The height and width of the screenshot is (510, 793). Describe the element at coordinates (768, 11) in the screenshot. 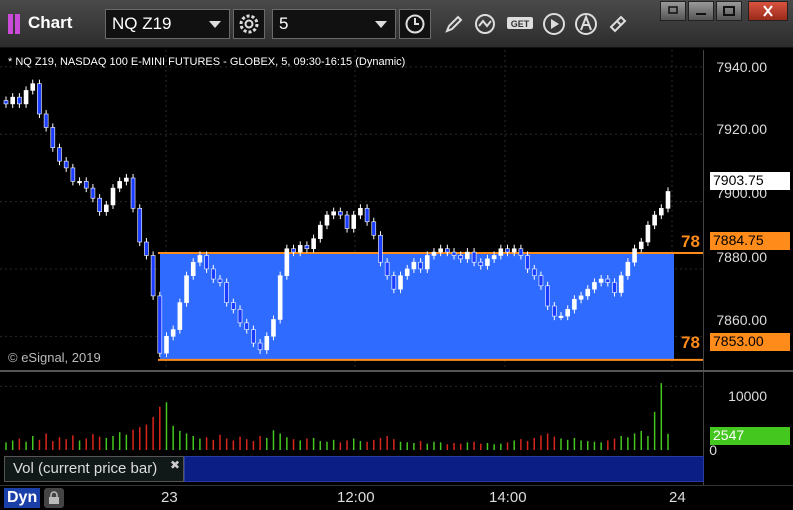

I see `close-button` at that location.